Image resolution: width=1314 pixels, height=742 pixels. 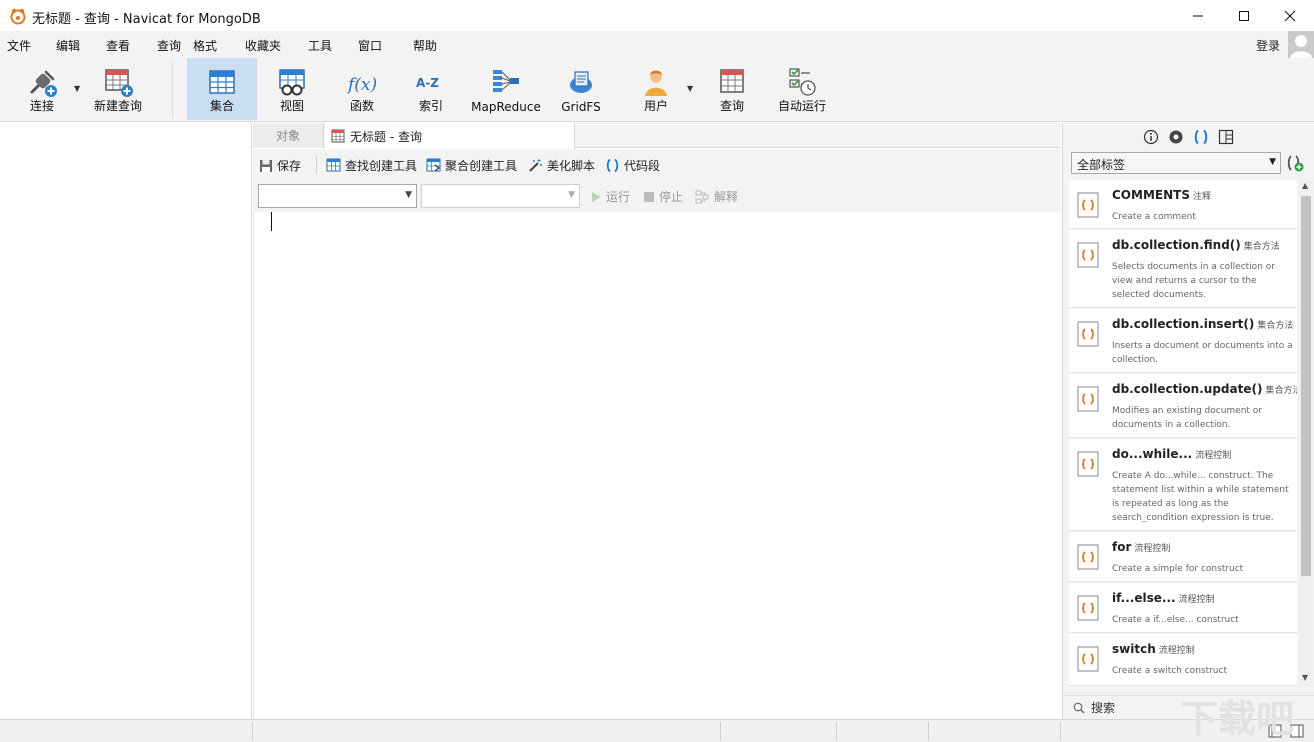 I want to click on explain-button: 解释, so click(x=716, y=196).